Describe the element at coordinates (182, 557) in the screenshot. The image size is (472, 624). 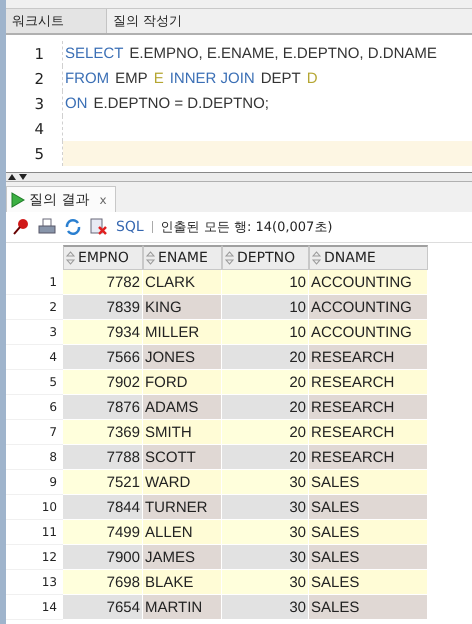
I see `table-cell: JAMES` at that location.